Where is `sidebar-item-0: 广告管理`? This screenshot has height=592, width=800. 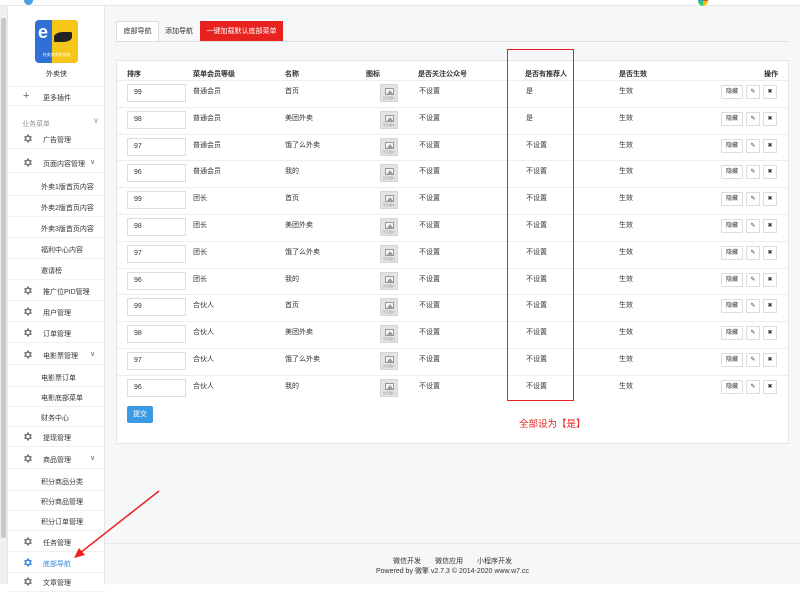
sidebar-item-0: 广告管理 is located at coordinates (56, 138).